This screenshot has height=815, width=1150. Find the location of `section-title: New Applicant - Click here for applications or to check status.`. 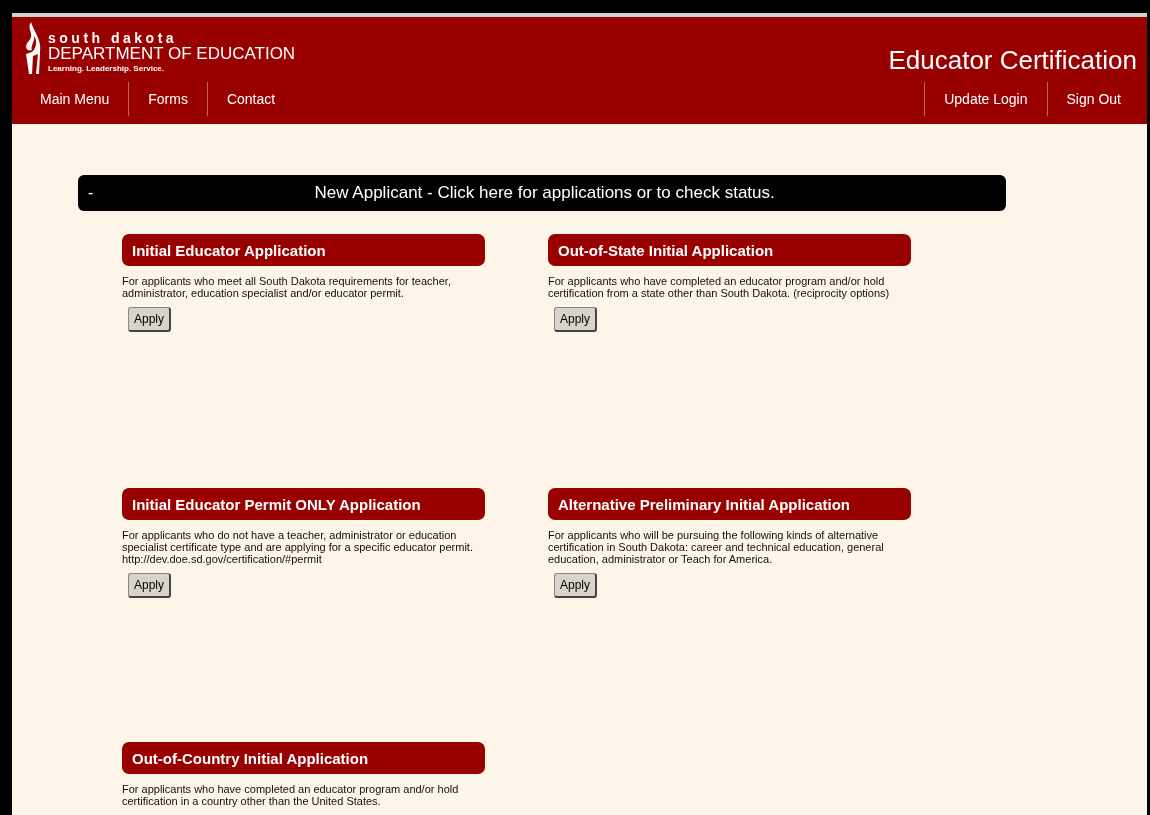

section-title: New Applicant - Click here for applications or to check status. is located at coordinates (544, 193).